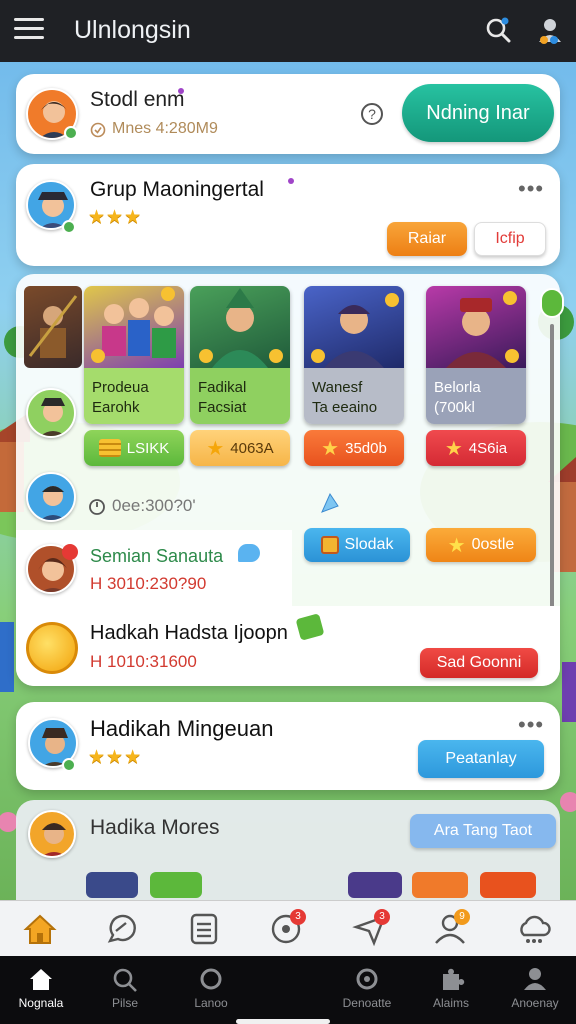 The image size is (576, 1024). What do you see at coordinates (120, 387) in the screenshot?
I see `tile-title: Prodeua` at bounding box center [120, 387].